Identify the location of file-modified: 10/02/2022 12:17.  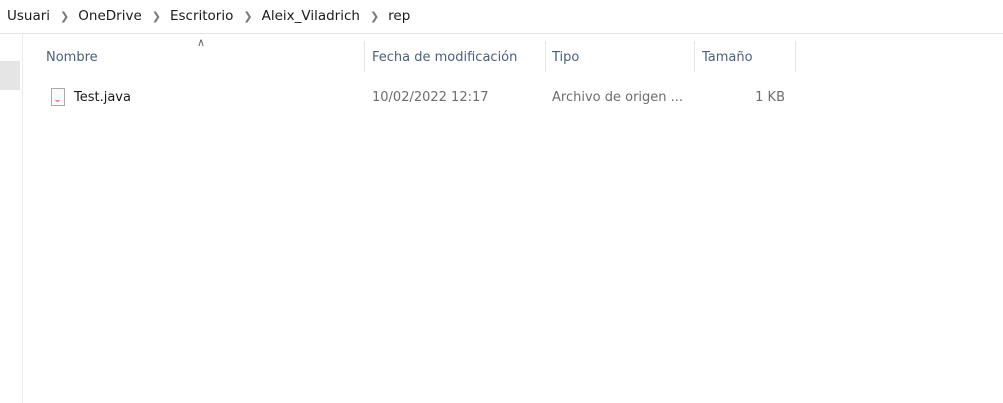
(430, 97).